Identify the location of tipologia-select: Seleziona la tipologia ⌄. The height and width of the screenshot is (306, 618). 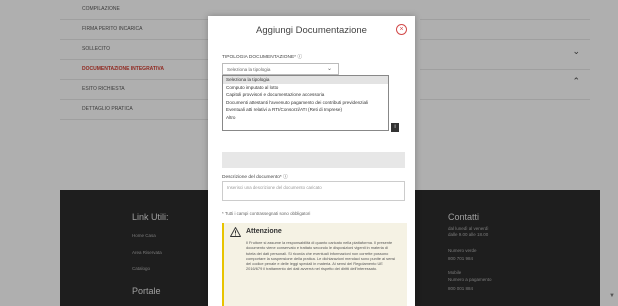
(280, 69).